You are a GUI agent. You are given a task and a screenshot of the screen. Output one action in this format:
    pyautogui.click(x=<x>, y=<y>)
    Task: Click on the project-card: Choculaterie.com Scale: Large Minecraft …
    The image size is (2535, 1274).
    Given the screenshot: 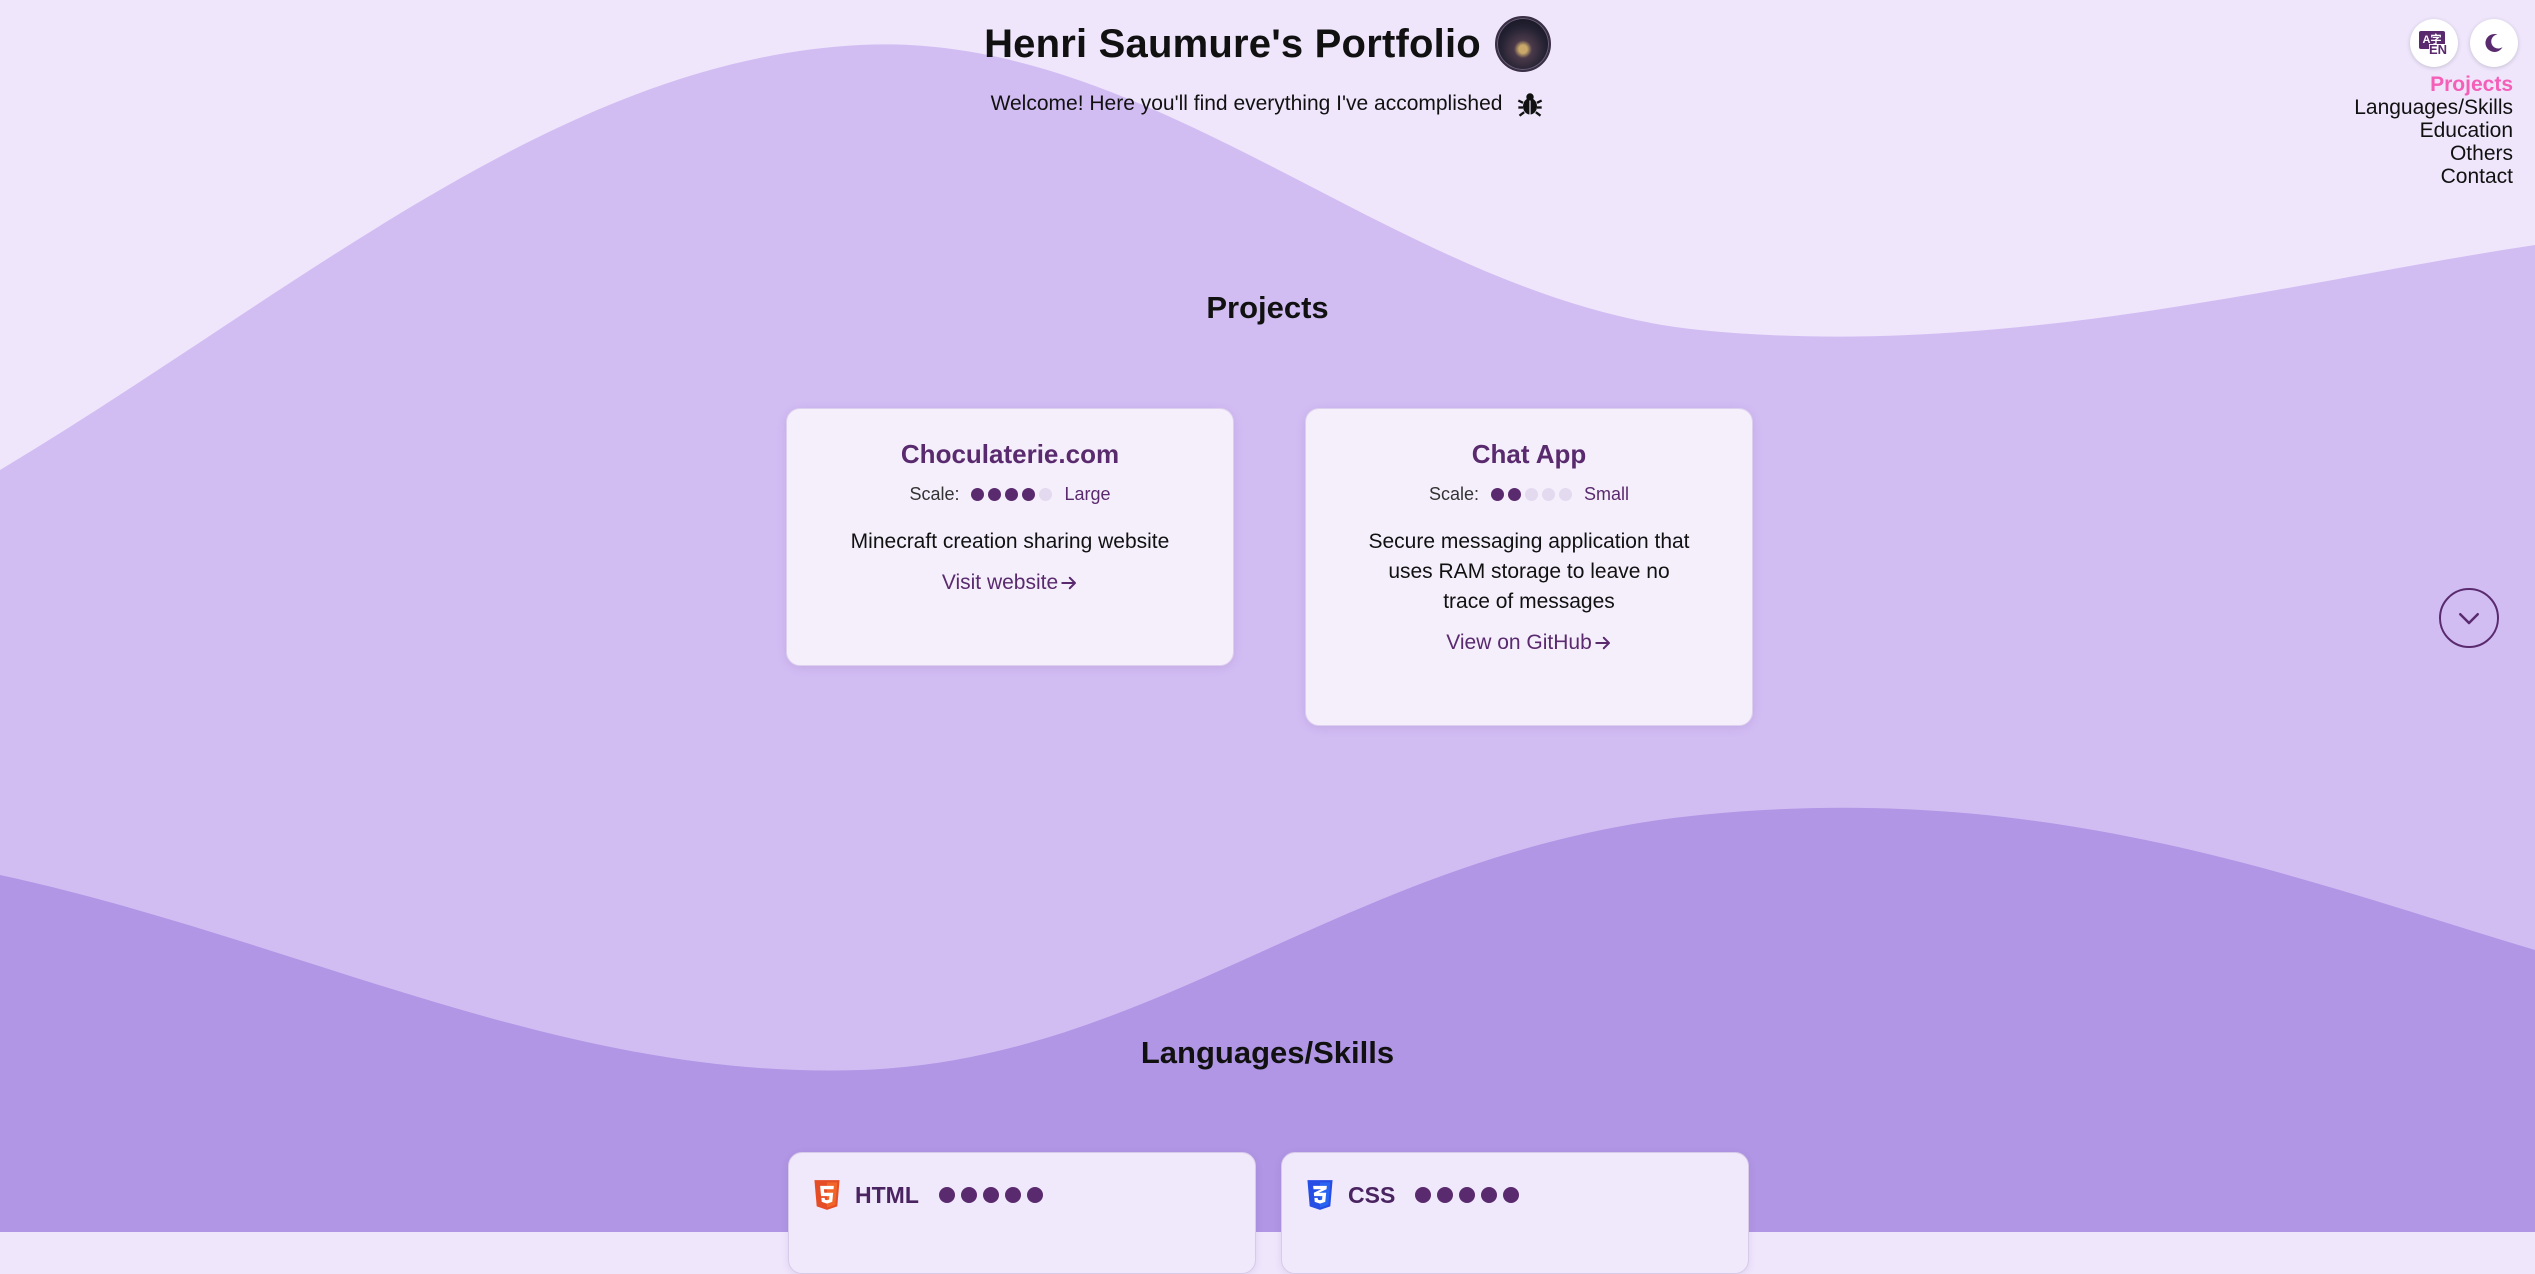 What is the action you would take?
    pyautogui.click(x=1010, y=537)
    